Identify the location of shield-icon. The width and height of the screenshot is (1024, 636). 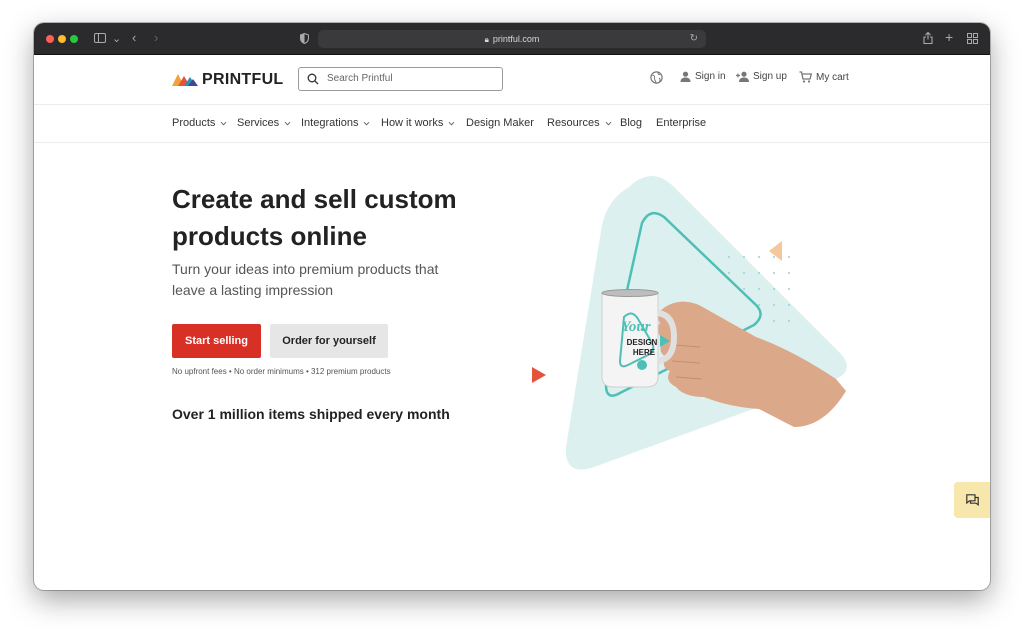
(304, 39).